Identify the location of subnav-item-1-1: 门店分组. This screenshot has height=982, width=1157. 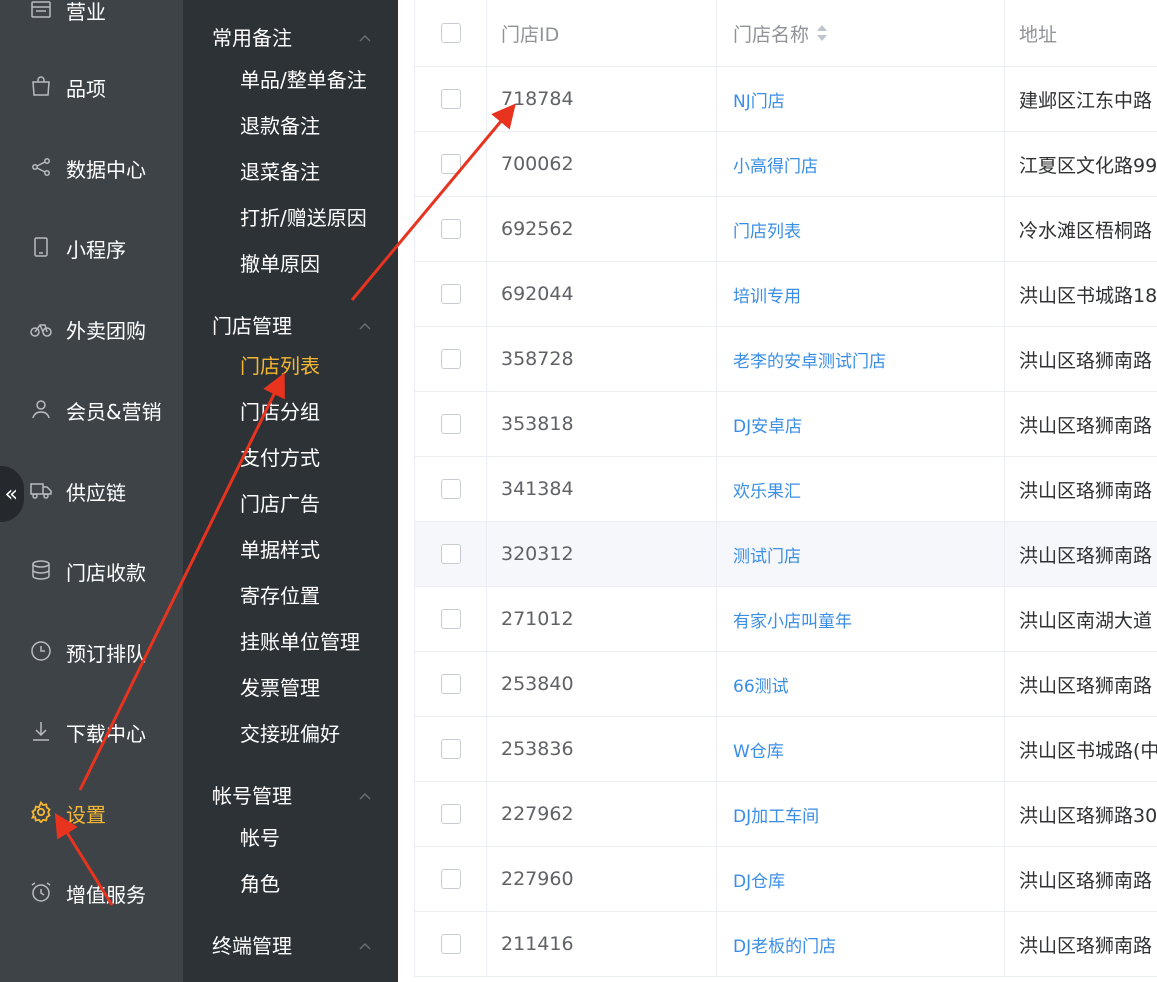
(280, 414).